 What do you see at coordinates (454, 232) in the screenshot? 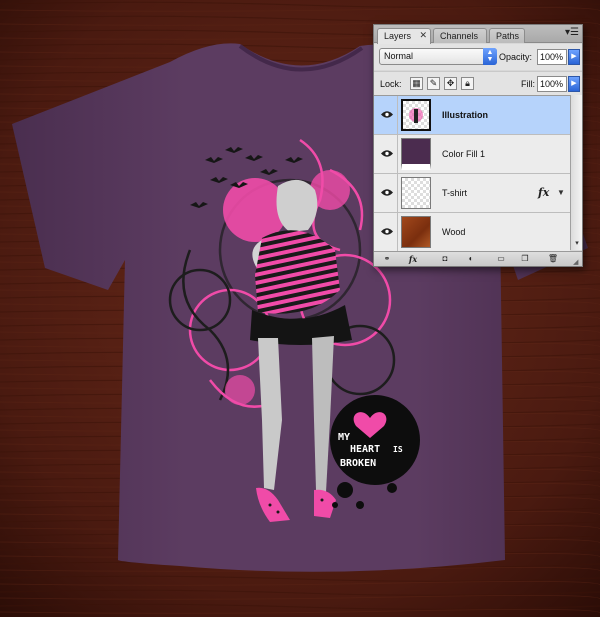
I see `layer-name: Wood` at bounding box center [454, 232].